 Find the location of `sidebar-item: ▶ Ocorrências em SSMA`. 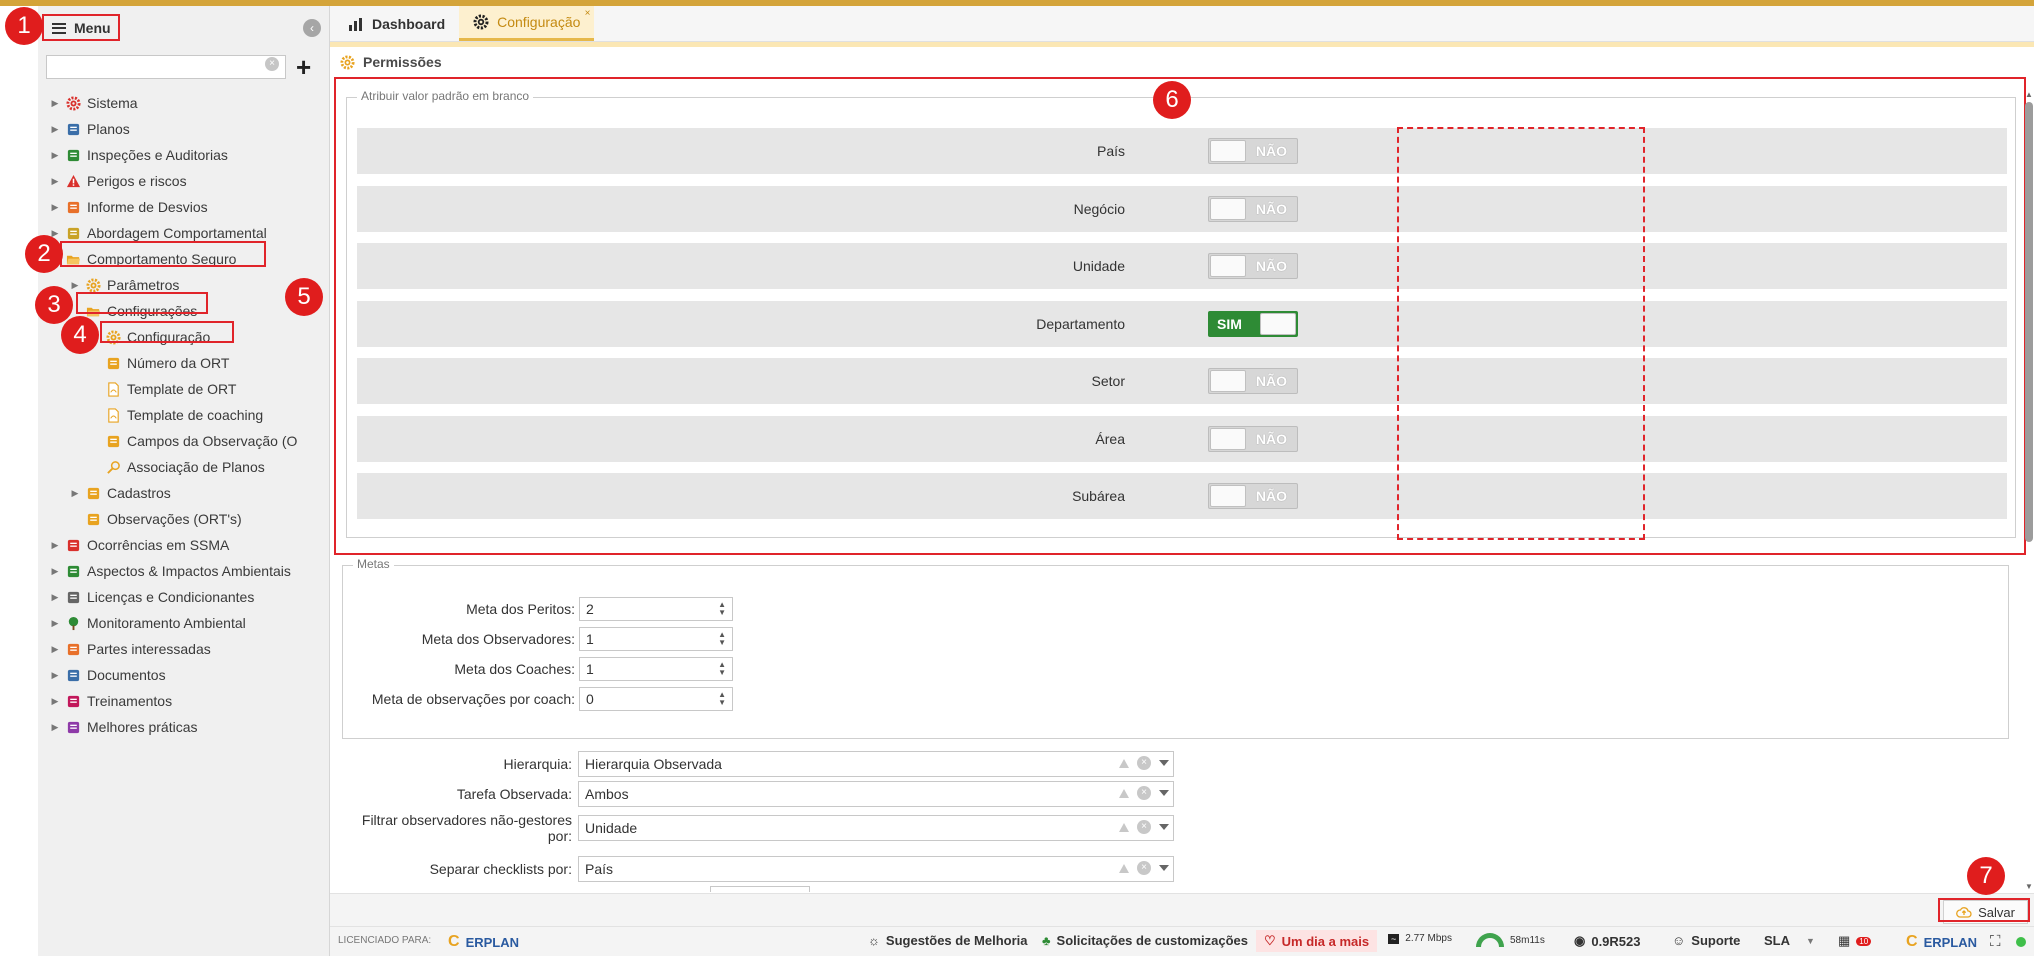

sidebar-item: ▶ Ocorrências em SSMA is located at coordinates (183, 545).